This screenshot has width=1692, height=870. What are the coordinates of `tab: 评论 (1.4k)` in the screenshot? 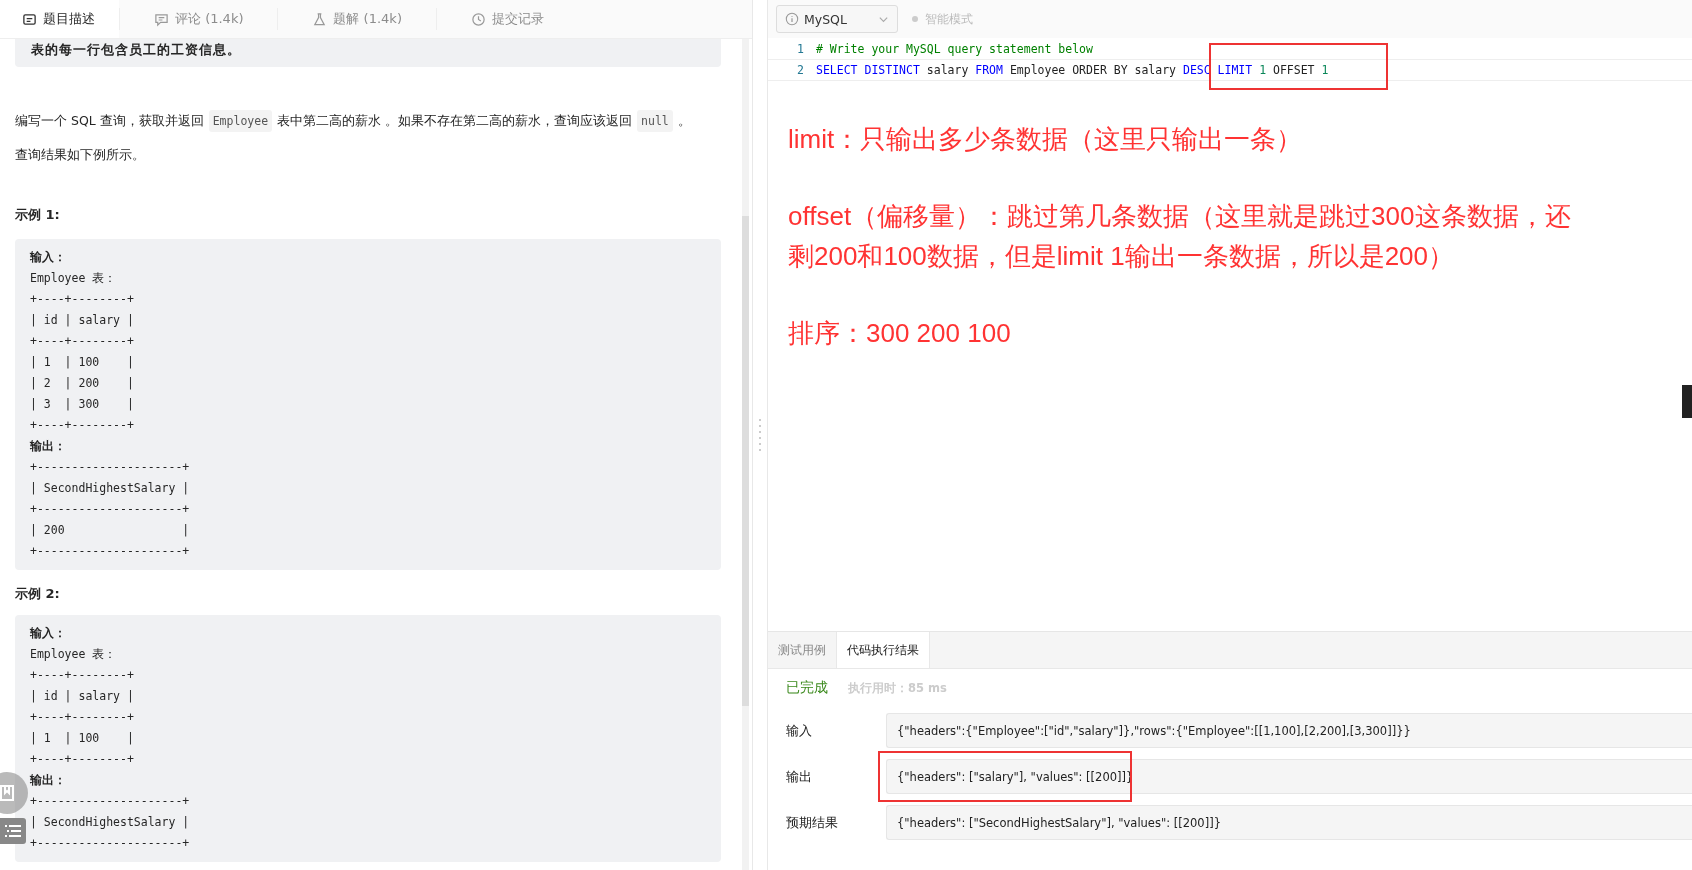 It's located at (198, 19).